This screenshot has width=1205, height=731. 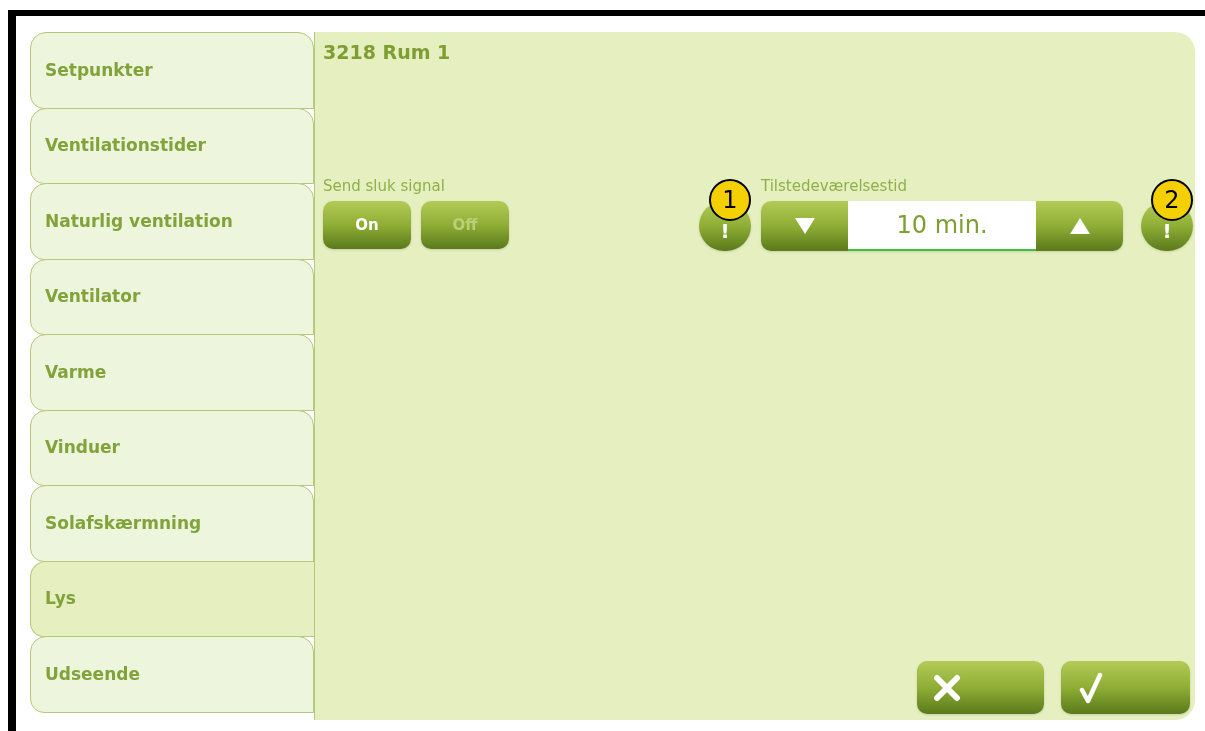 What do you see at coordinates (804, 226) in the screenshot?
I see `down-triangle-icon` at bounding box center [804, 226].